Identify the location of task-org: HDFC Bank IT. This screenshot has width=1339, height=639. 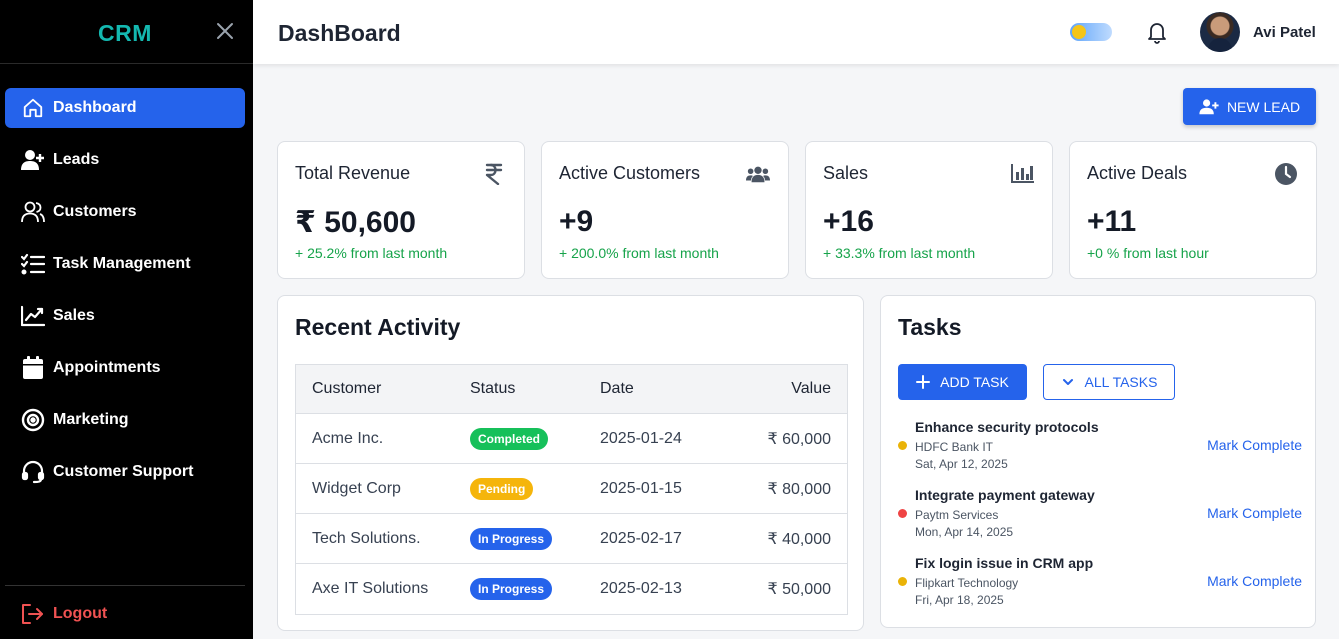
(954, 447).